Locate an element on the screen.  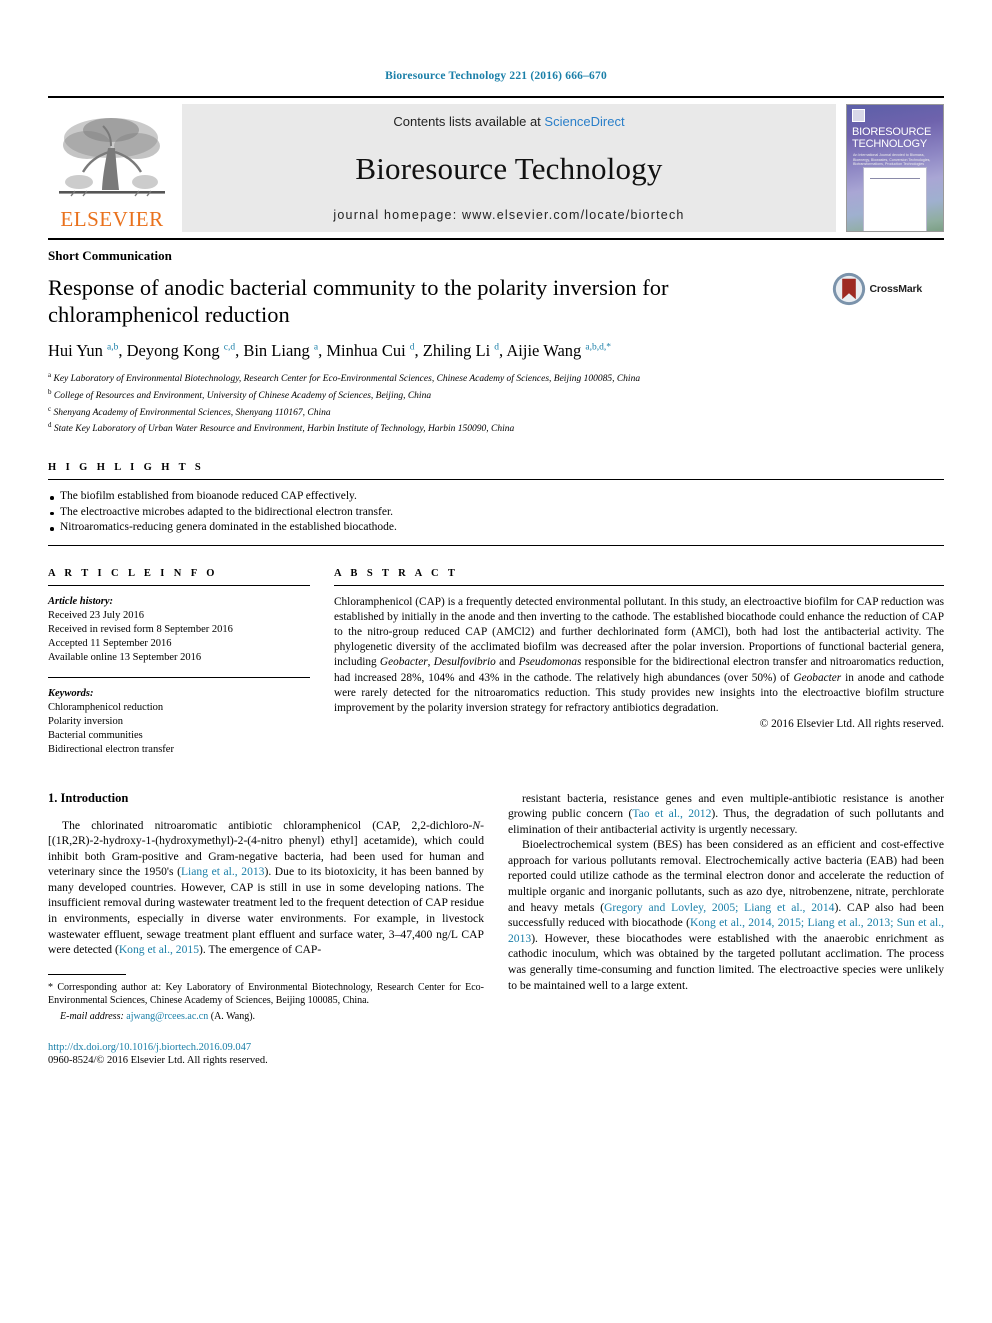
history-item: Available online 13 September 2016 is located at coordinates (125, 657).